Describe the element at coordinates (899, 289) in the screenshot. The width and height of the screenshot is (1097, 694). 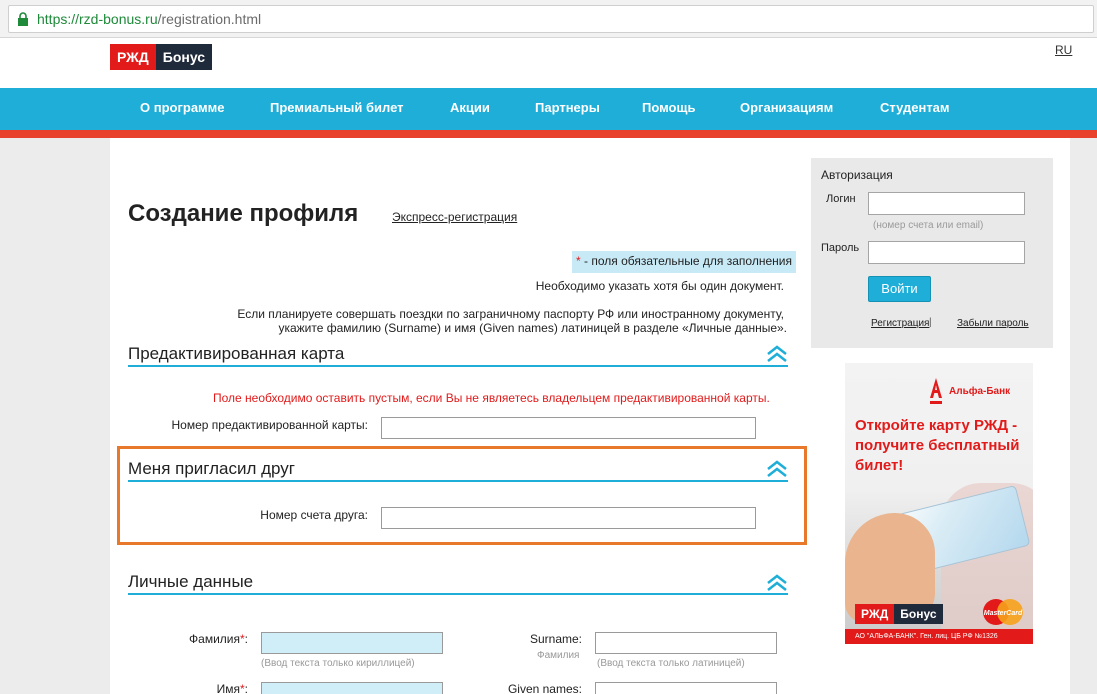
I see `login-button: Войти` at that location.